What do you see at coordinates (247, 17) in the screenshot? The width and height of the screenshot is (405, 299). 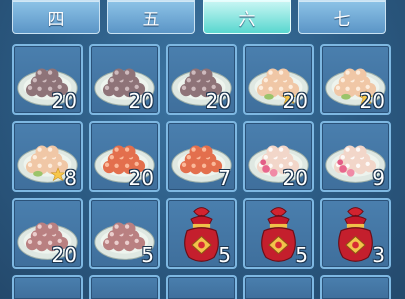 I see `tab-page-6: 六` at bounding box center [247, 17].